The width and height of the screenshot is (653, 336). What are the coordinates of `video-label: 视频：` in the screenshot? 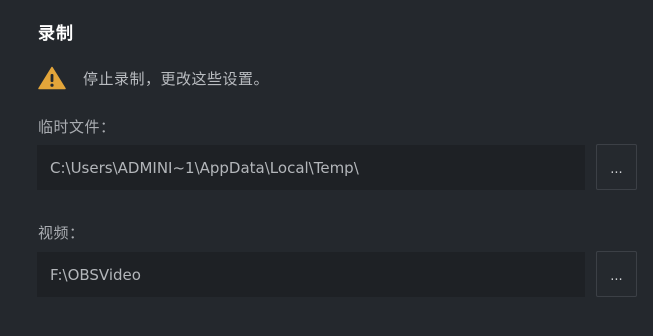 It's located at (61, 233).